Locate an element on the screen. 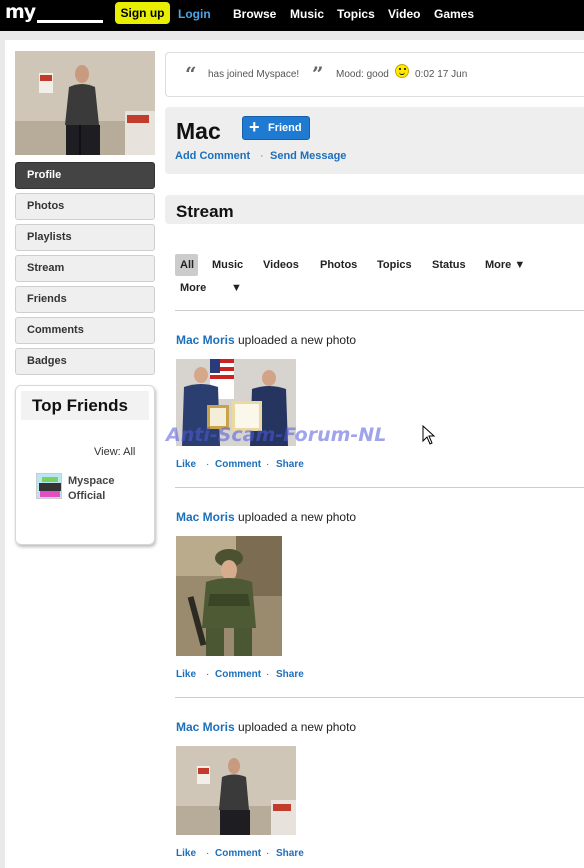 The width and height of the screenshot is (584, 868). status-timestamp: 0:02 17 Jun is located at coordinates (441, 74).